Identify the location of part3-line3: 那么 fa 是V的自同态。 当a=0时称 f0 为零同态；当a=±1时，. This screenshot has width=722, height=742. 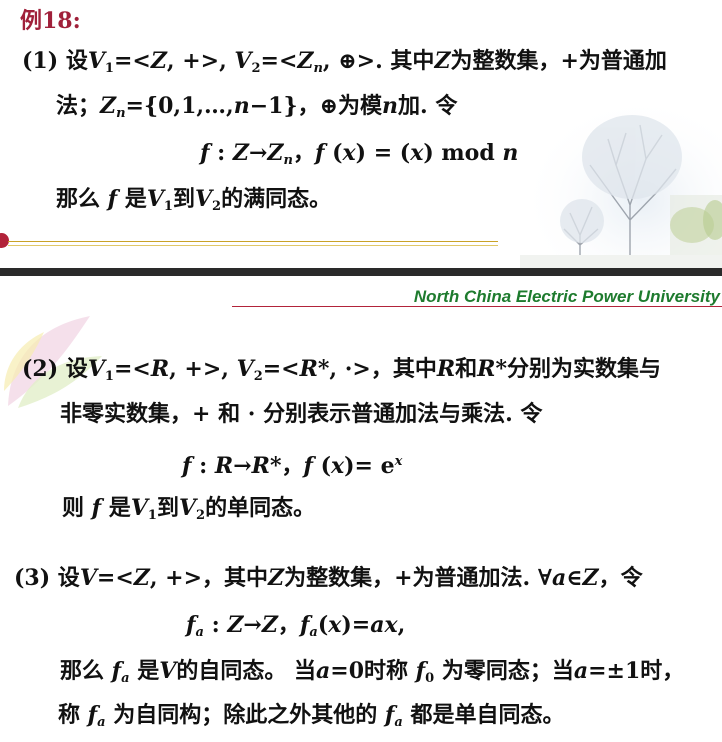
(372, 672).